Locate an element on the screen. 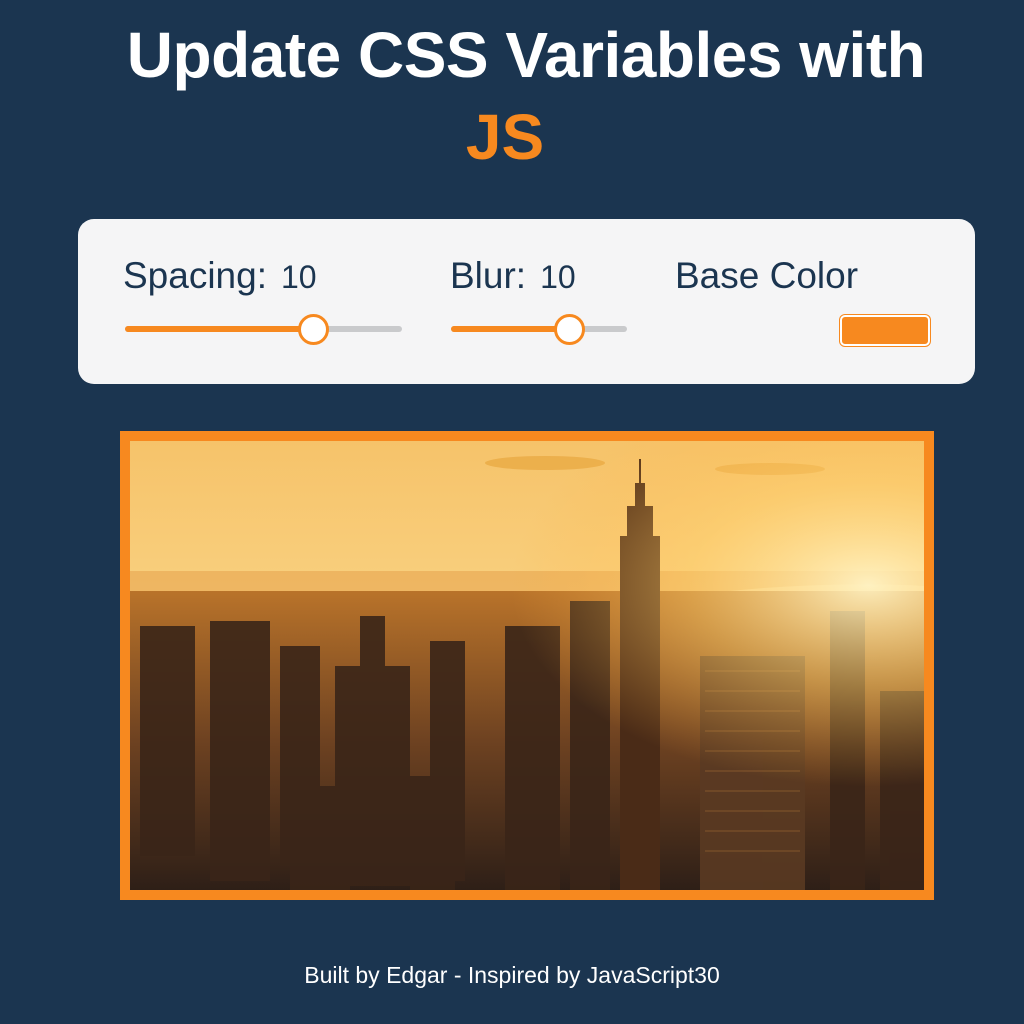 The image size is (1024, 1024). spacing-slider is located at coordinates (263, 329).